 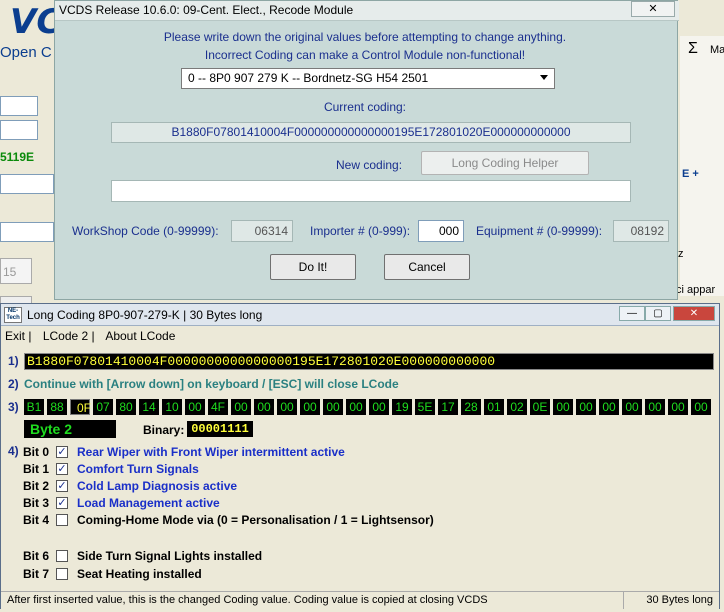 What do you see at coordinates (103, 407) in the screenshot?
I see `byte-cell: 07` at bounding box center [103, 407].